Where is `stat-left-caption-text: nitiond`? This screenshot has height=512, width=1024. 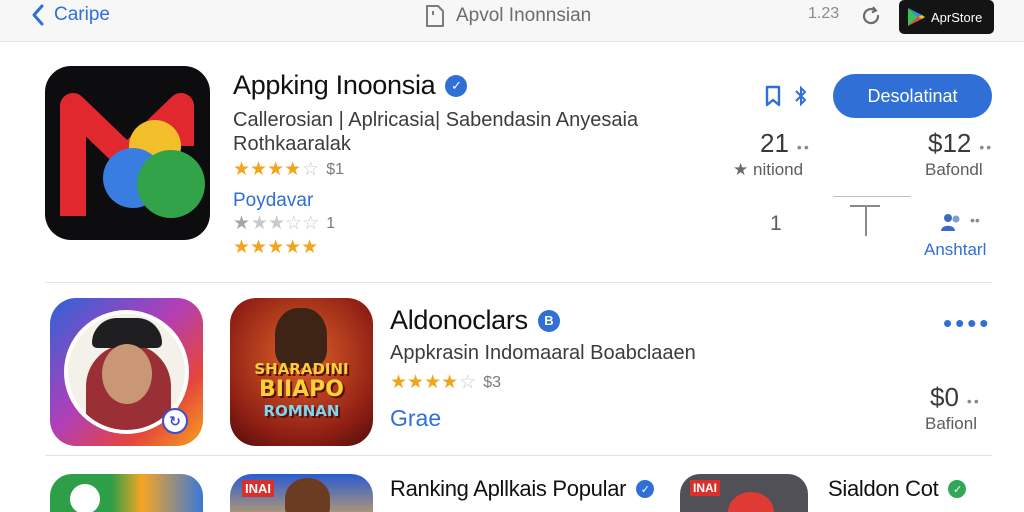
stat-left-caption-text: nitiond is located at coordinates (778, 169).